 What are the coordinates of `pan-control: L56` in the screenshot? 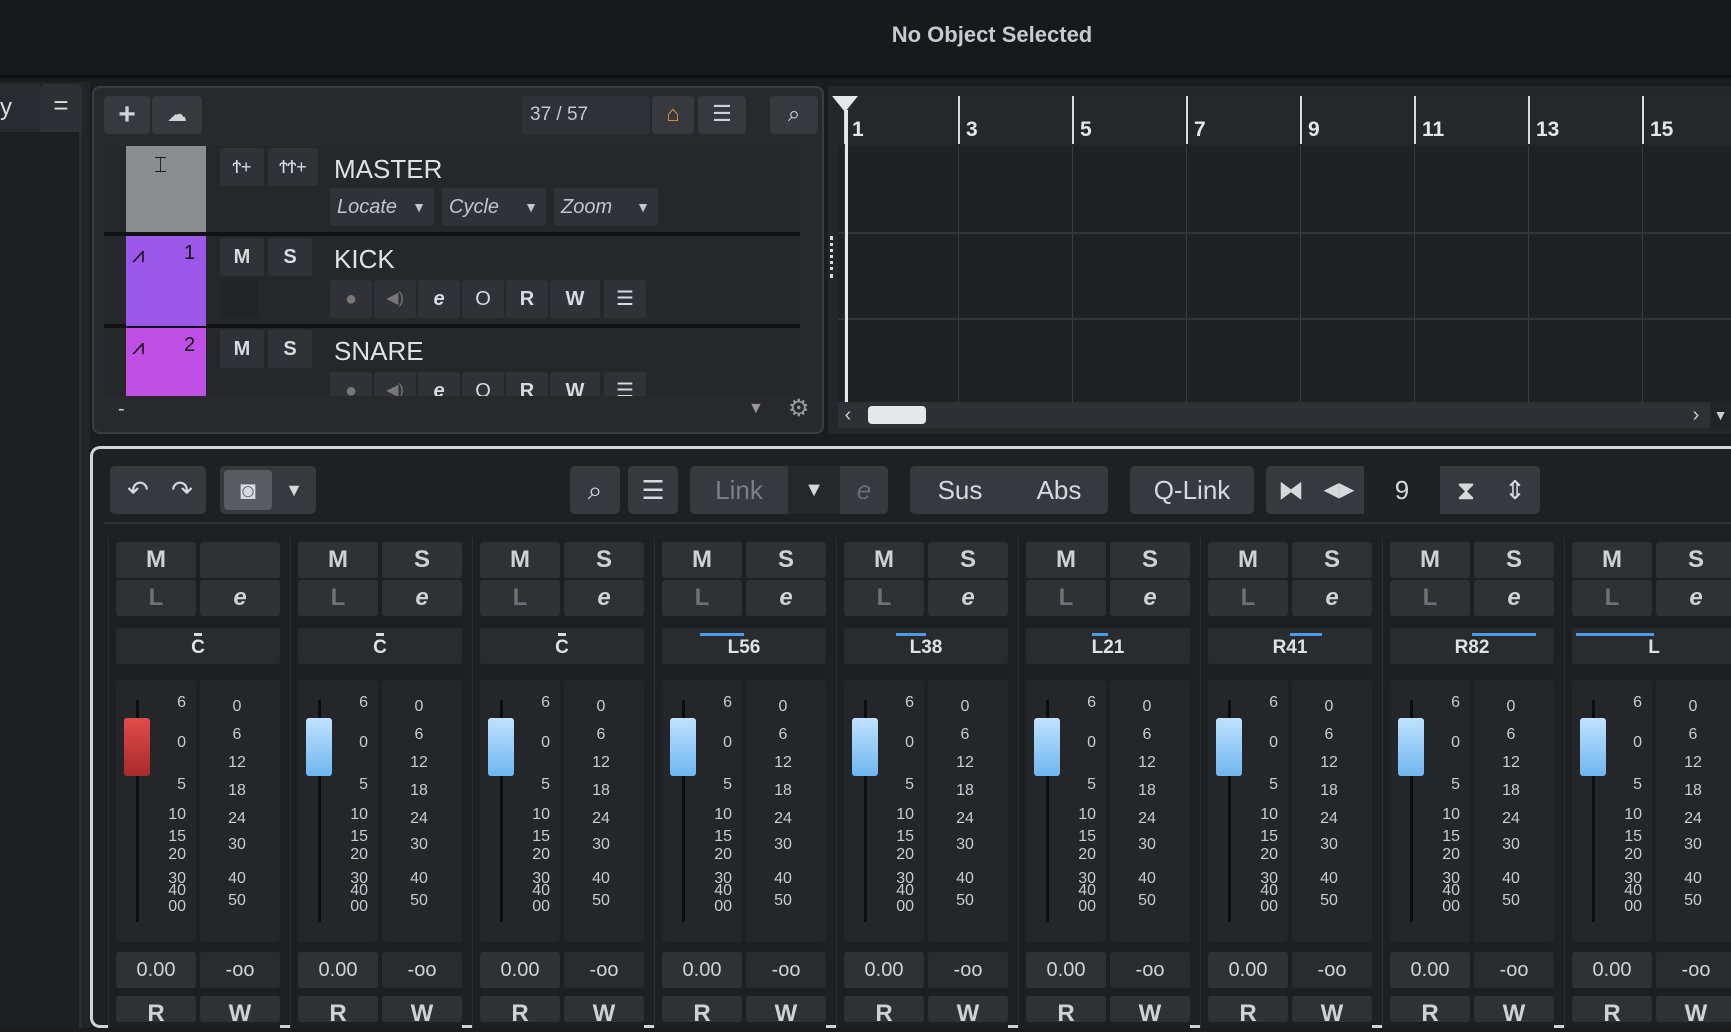 It's located at (744, 646).